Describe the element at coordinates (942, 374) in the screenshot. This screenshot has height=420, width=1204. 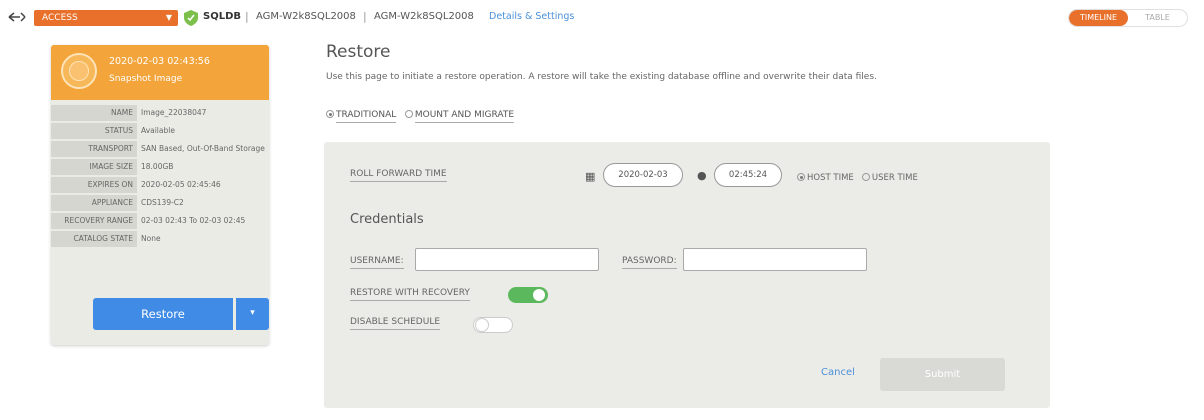
I see `submit-button: Submit` at that location.